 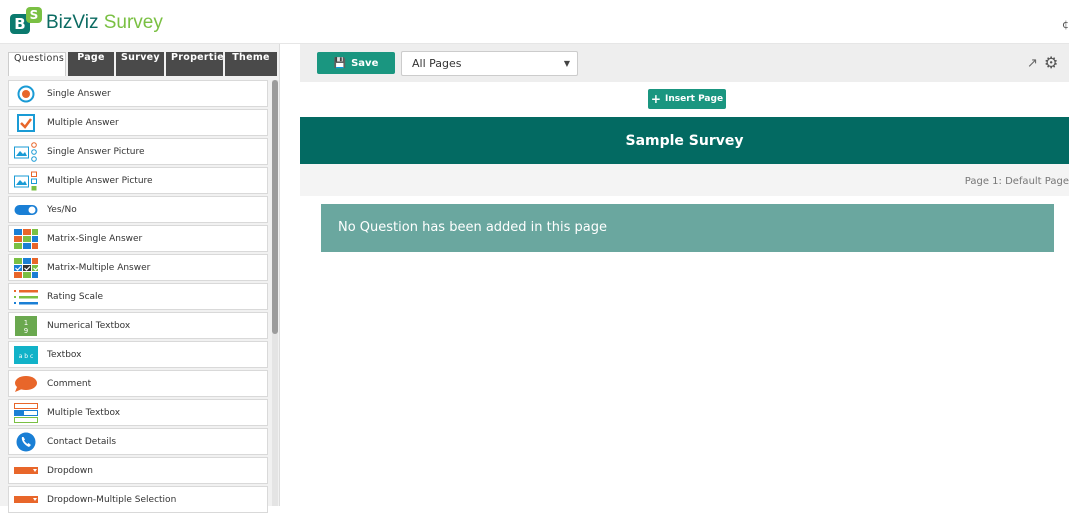 What do you see at coordinates (365, 63) in the screenshot?
I see `save-button-label: Save` at bounding box center [365, 63].